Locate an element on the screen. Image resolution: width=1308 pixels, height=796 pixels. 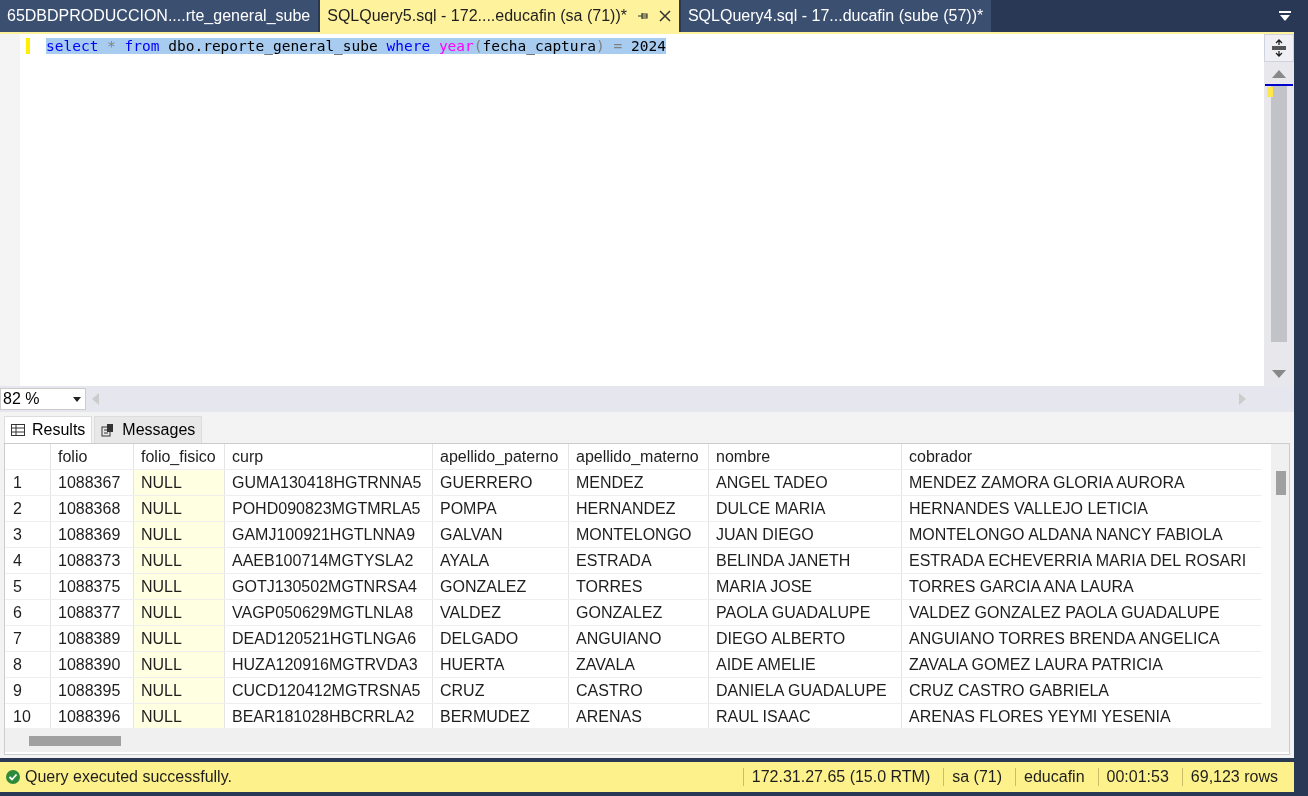
table-cell: GUMA130418HGTRNNA5 is located at coordinates (329, 482).